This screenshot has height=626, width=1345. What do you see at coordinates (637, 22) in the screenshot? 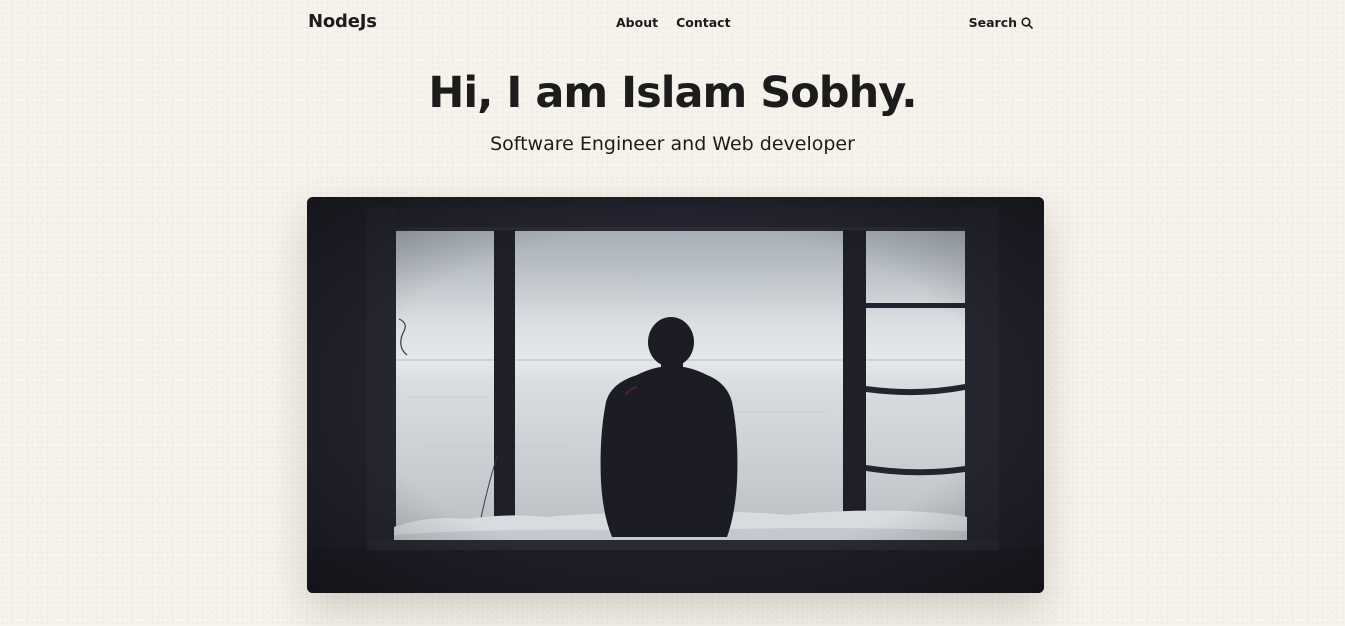
I see `nav-link-about: About` at bounding box center [637, 22].